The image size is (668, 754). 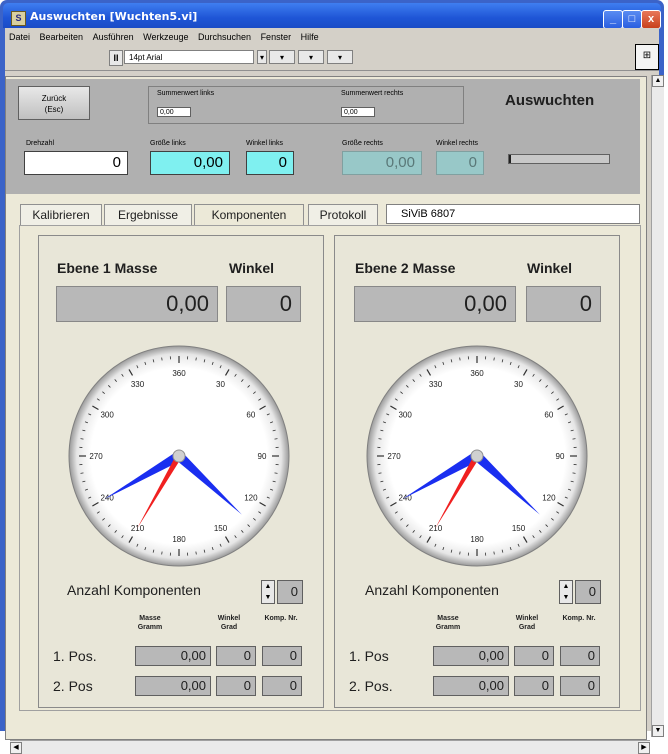 I want to click on plane-1-row-1-label: 1. Pos., so click(x=75, y=656).